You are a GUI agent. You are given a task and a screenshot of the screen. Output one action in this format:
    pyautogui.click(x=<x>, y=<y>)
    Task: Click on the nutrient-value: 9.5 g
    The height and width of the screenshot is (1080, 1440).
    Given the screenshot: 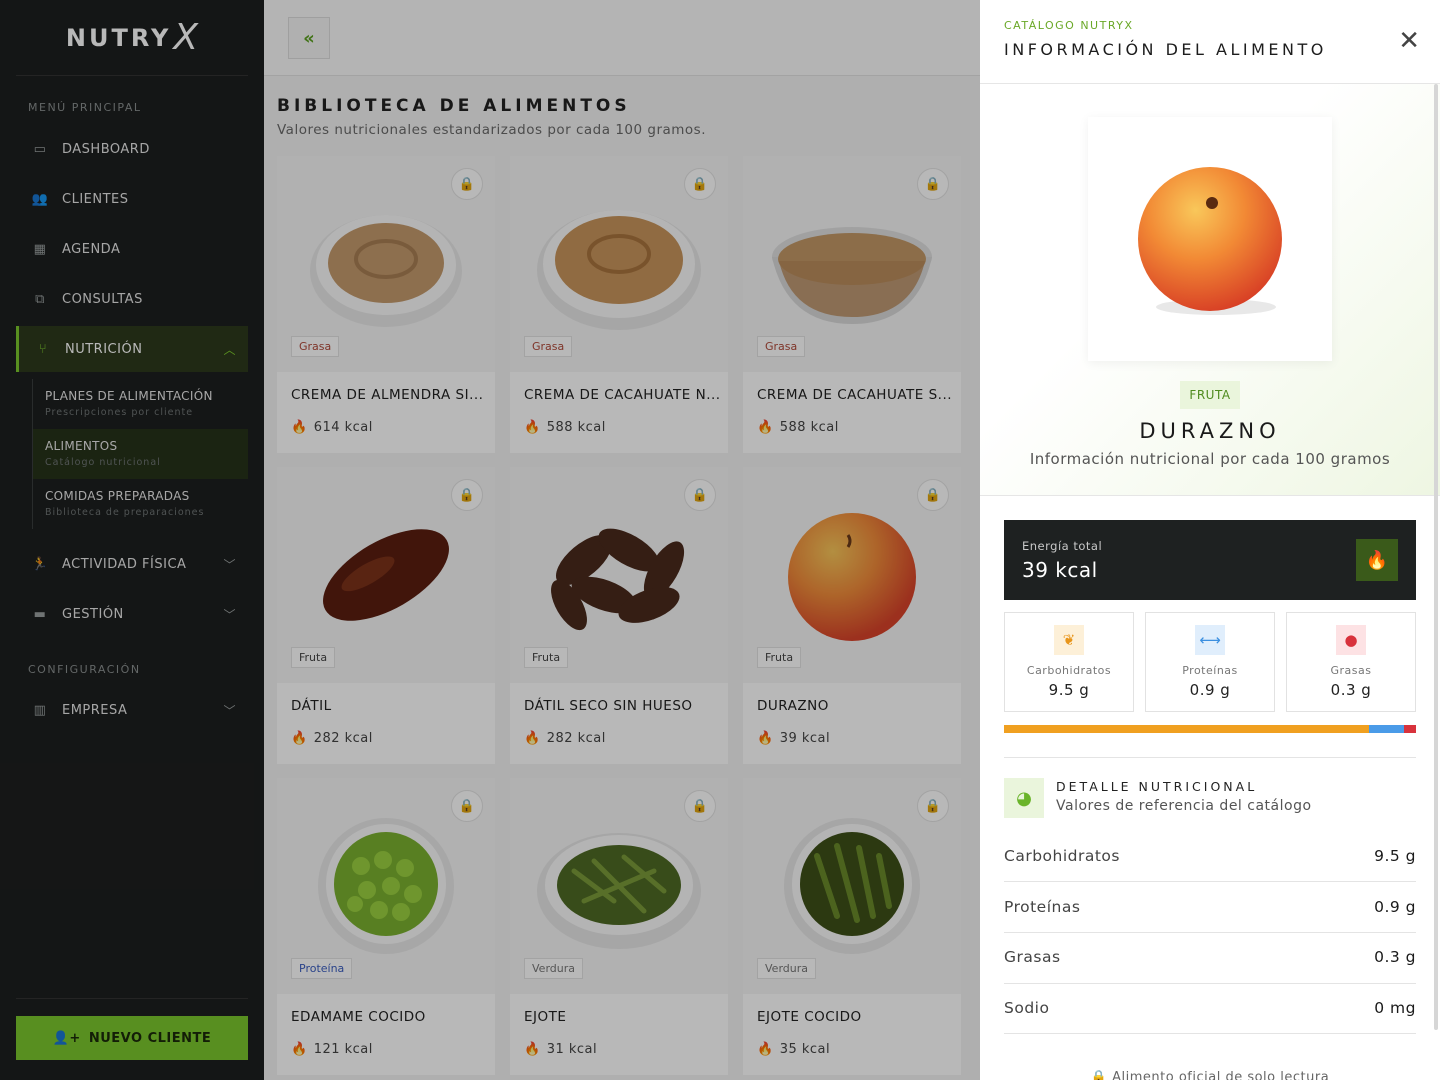 What is the action you would take?
    pyautogui.click(x=1395, y=856)
    